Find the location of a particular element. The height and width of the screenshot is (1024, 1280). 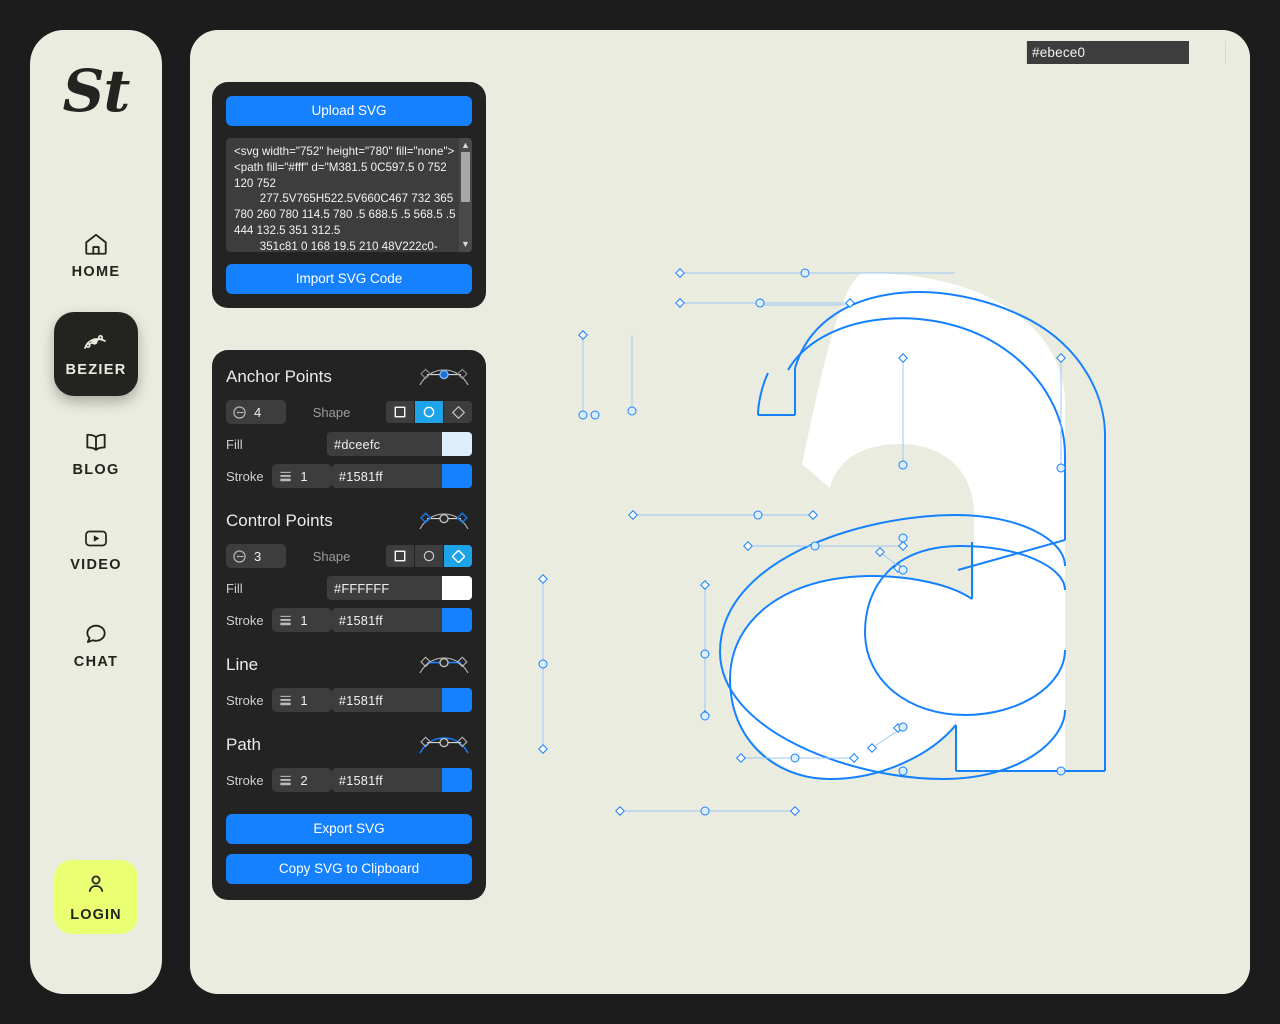

sidebar-item-chat: CHAT is located at coordinates (96, 645).